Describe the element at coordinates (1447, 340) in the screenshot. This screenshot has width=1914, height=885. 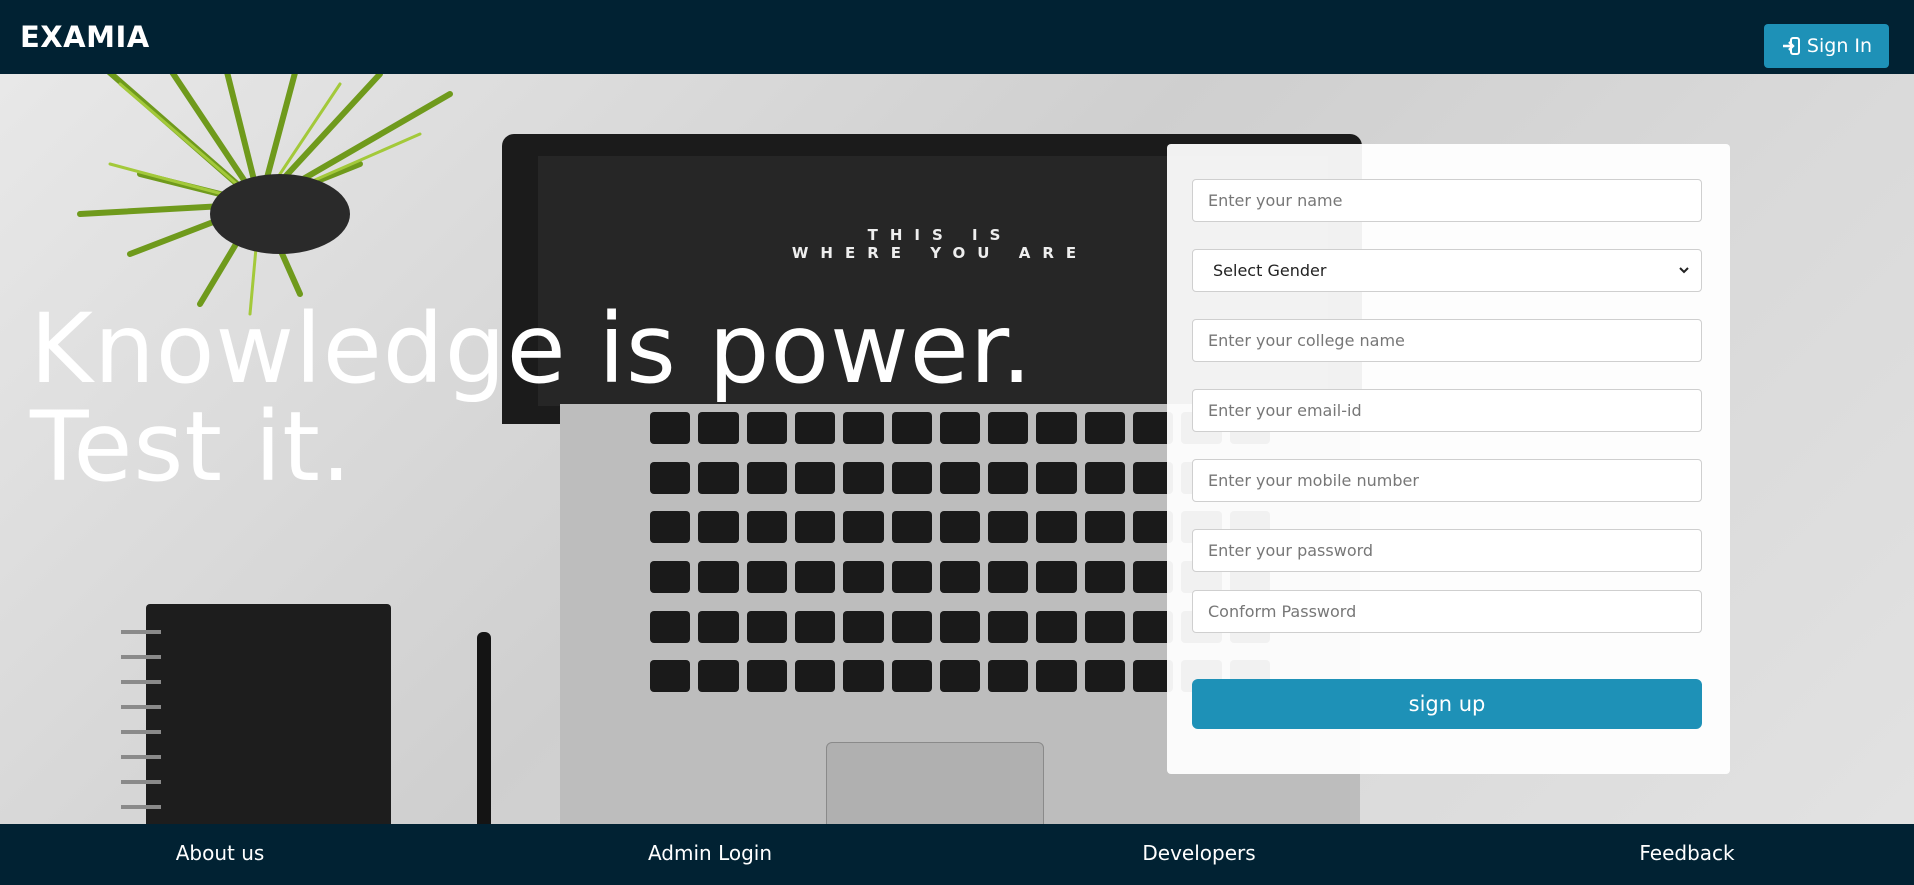
I see `college-input` at that location.